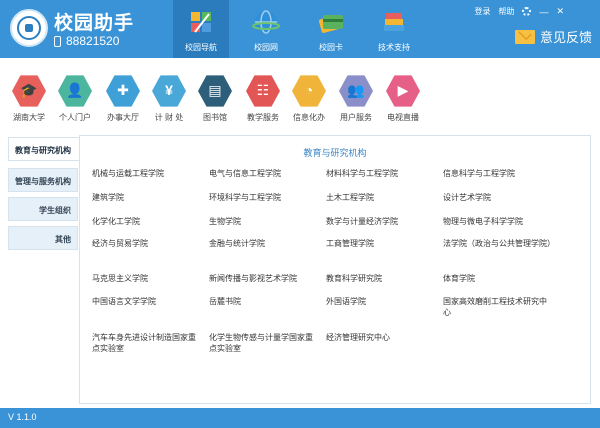 The height and width of the screenshot is (428, 600). Describe the element at coordinates (147, 197) in the screenshot. I see `institution-link: 建筑学院` at that location.